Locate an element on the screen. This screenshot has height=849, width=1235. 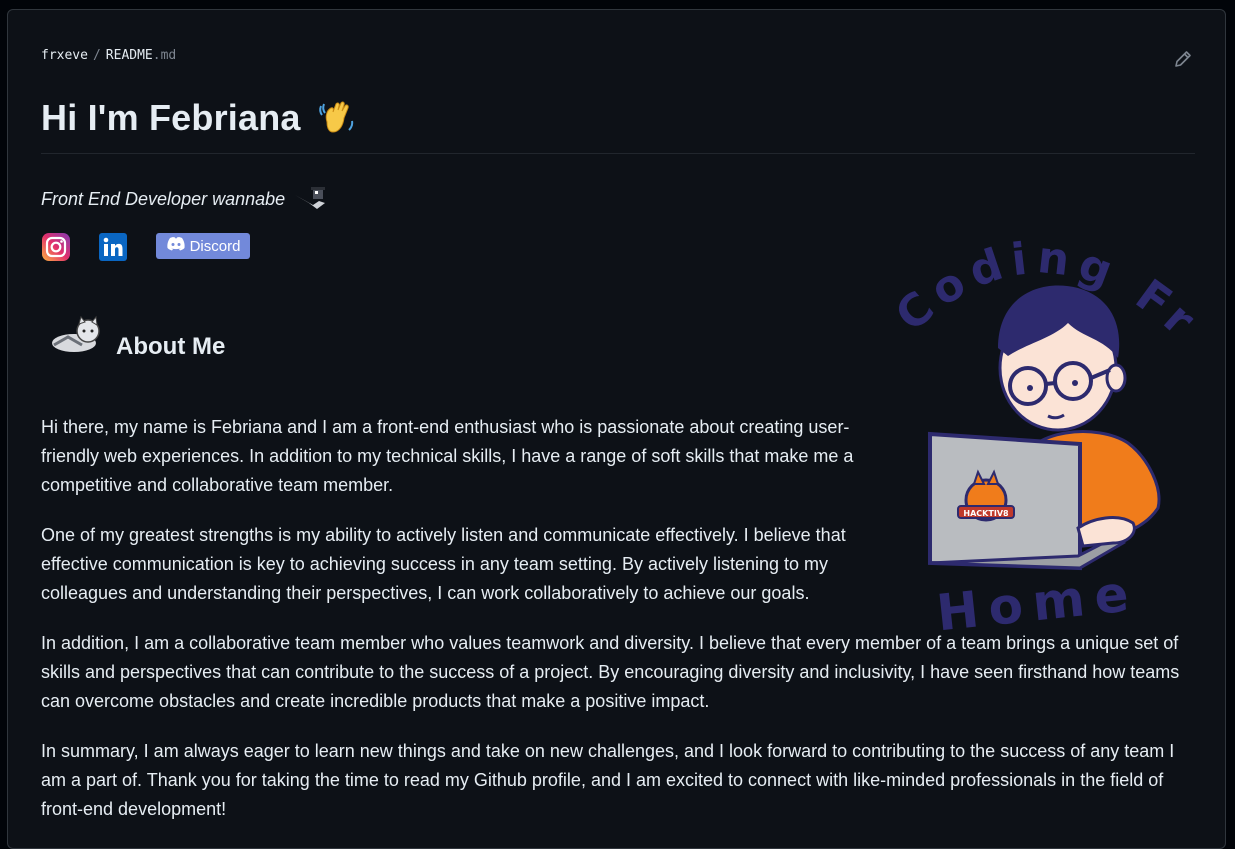
about-me-heading: About Me is located at coordinates (171, 346).